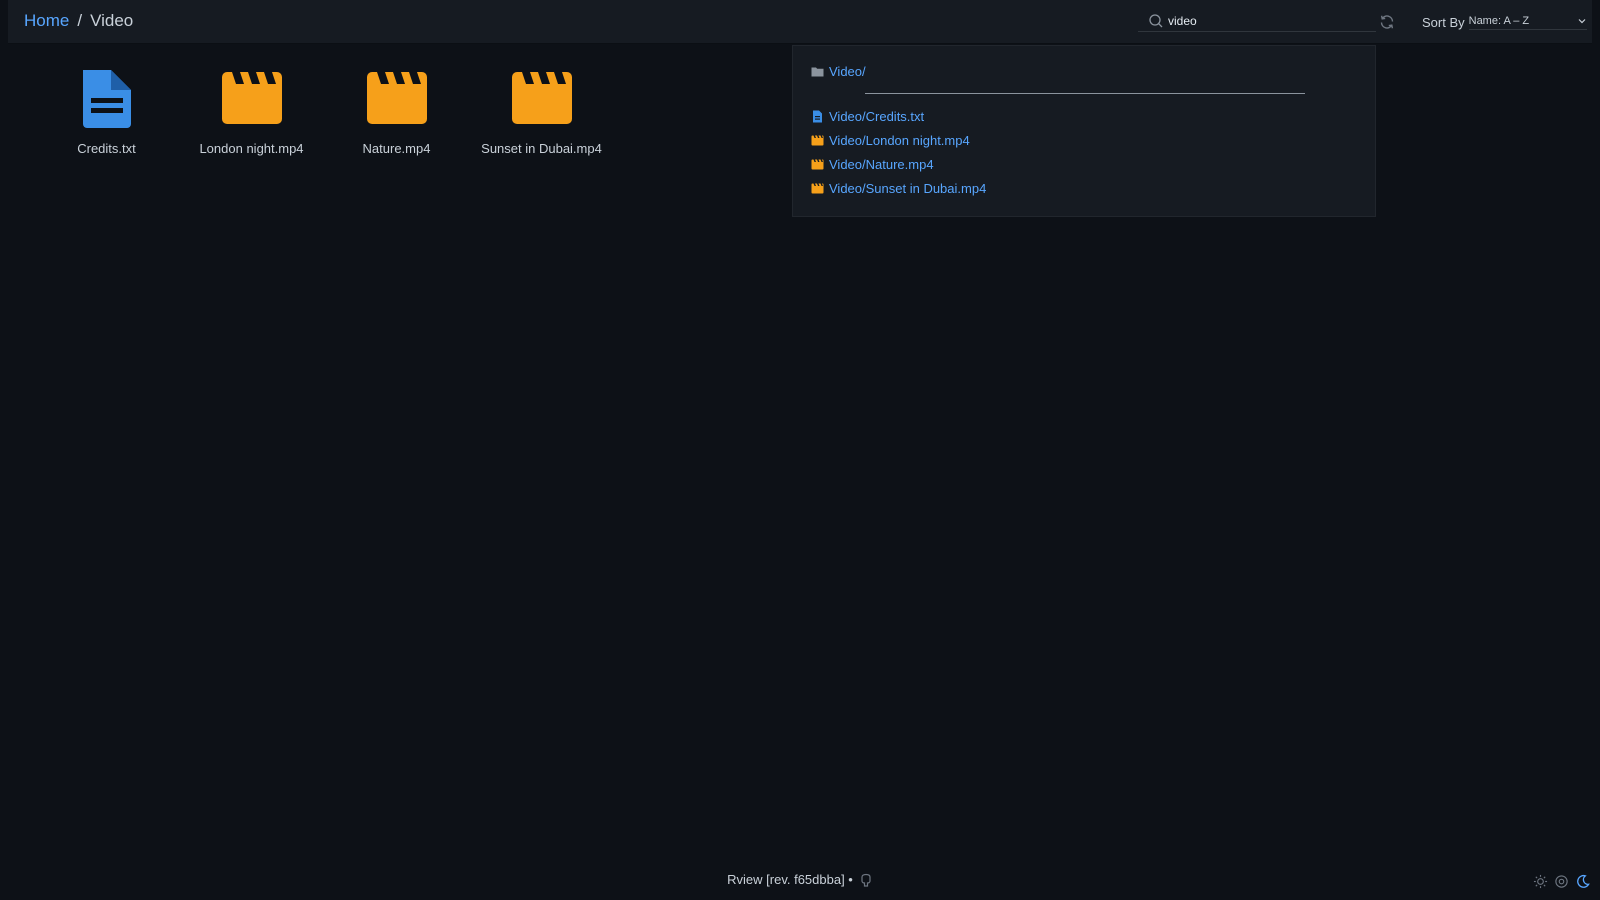  I want to click on result-item: Video/Sunset in Dubai.mp4, so click(898, 188).